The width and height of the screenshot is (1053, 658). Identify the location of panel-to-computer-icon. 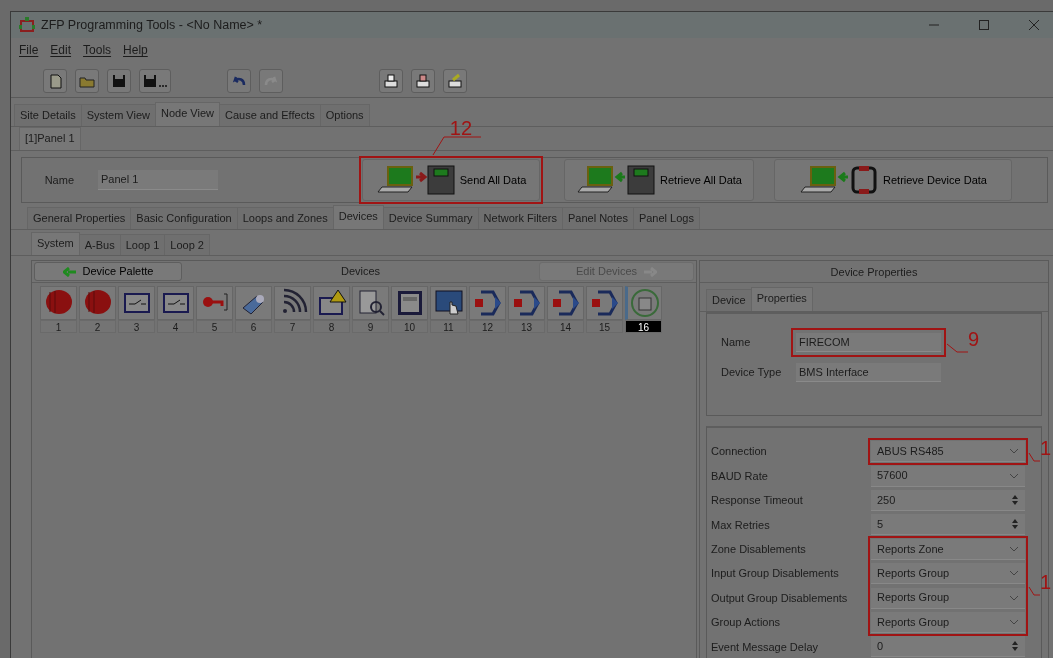
(616, 180).